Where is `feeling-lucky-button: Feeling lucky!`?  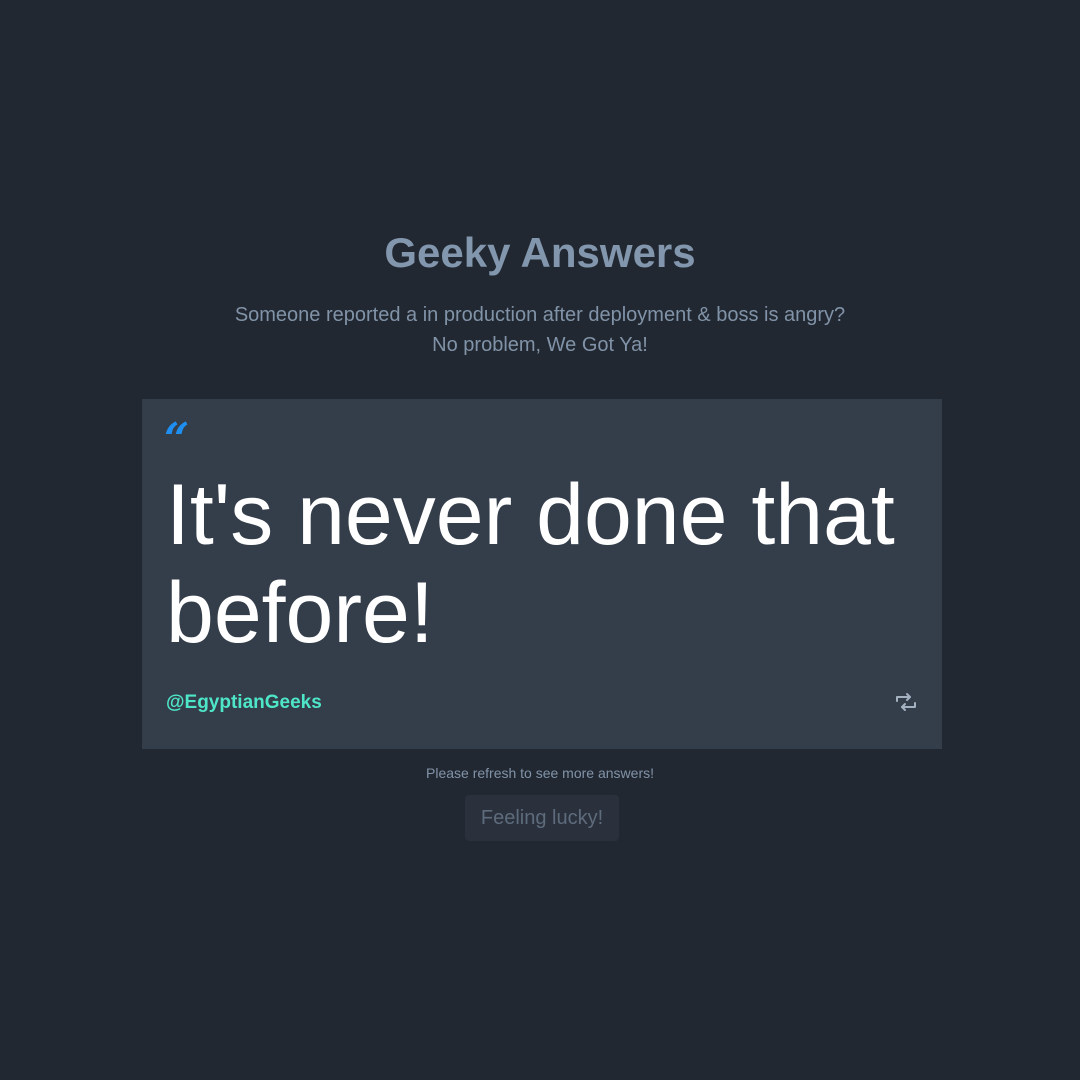
feeling-lucky-button: Feeling lucky! is located at coordinates (542, 818).